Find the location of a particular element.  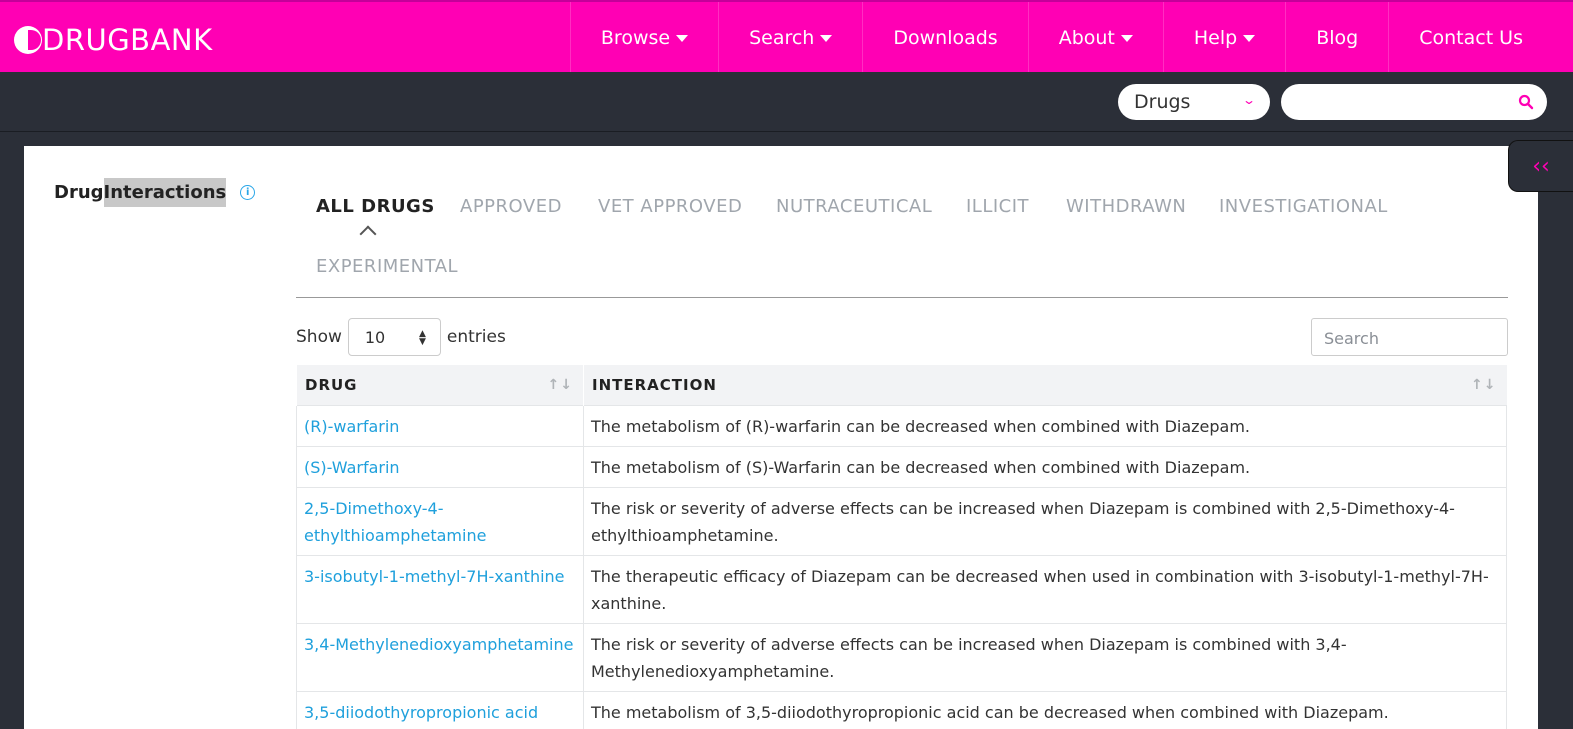

logo-mark-icon is located at coordinates (28, 40).